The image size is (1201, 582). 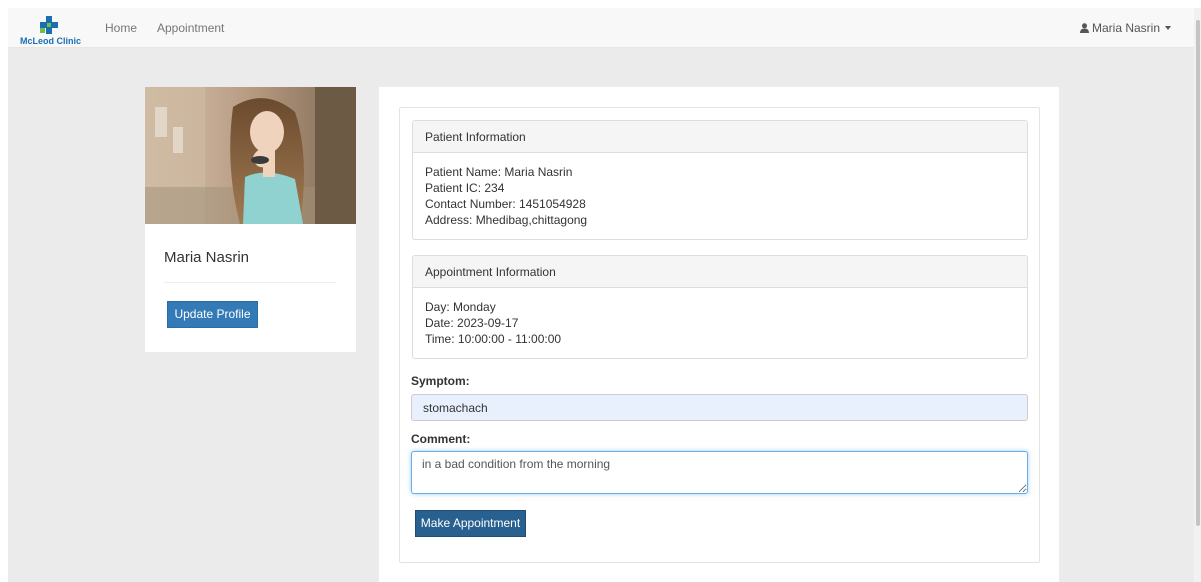 What do you see at coordinates (440, 381) in the screenshot?
I see `symptom-label: Symptom:` at bounding box center [440, 381].